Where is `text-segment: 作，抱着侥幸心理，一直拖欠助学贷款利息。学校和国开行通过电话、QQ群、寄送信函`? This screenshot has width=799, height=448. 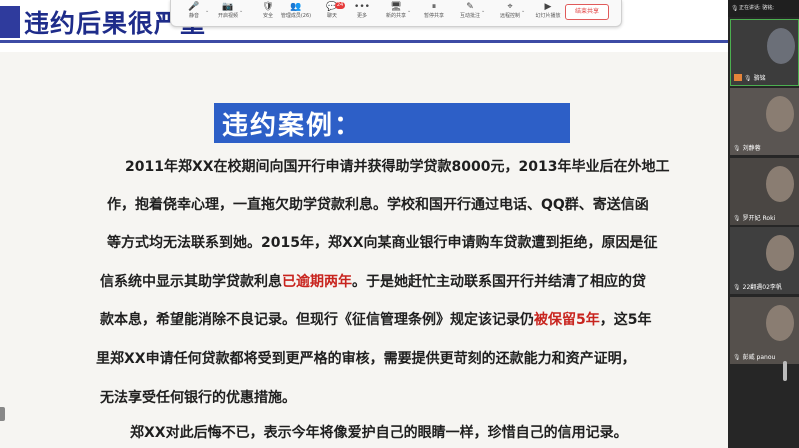
text-segment: 作，抱着侥幸心理，一直拖欠助学贷款利息。学校和国开行通过电话、QQ群、寄送信函 is located at coordinates (378, 205).